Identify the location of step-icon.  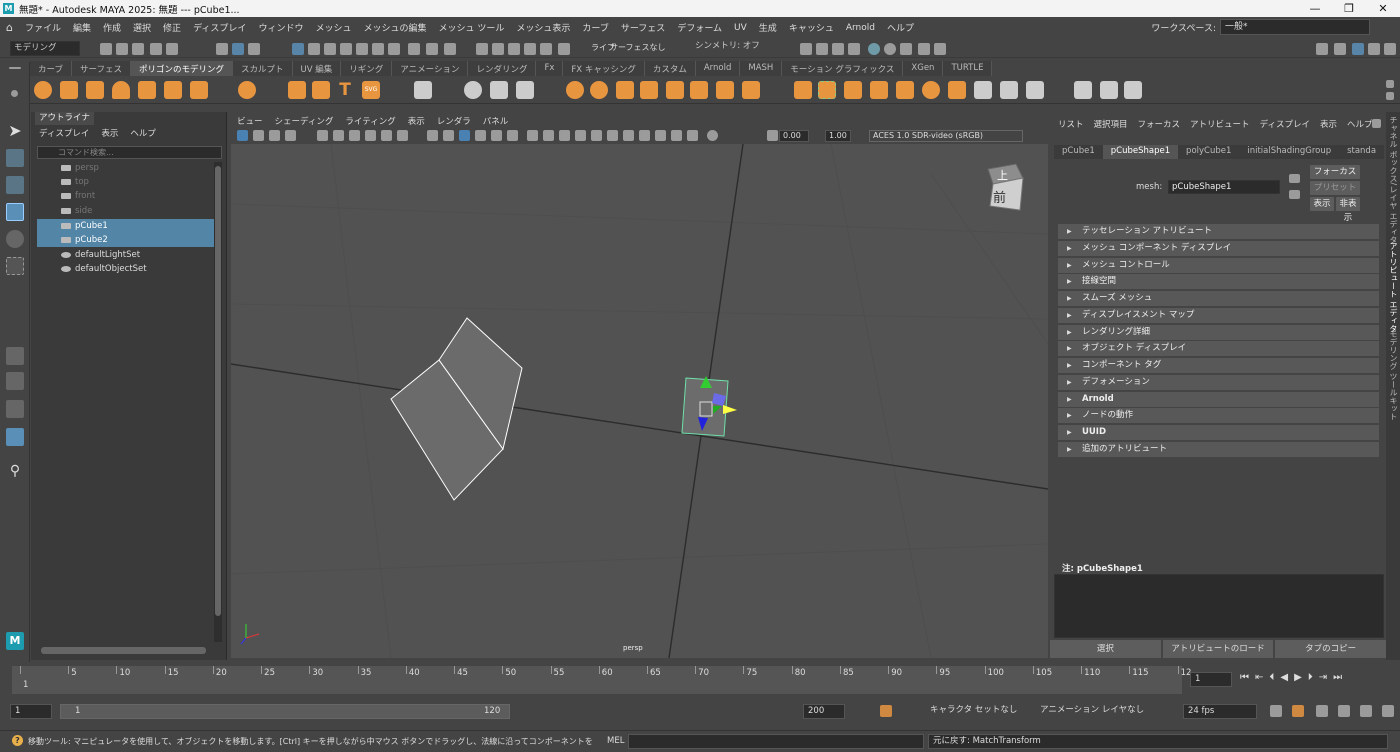
(1322, 711).